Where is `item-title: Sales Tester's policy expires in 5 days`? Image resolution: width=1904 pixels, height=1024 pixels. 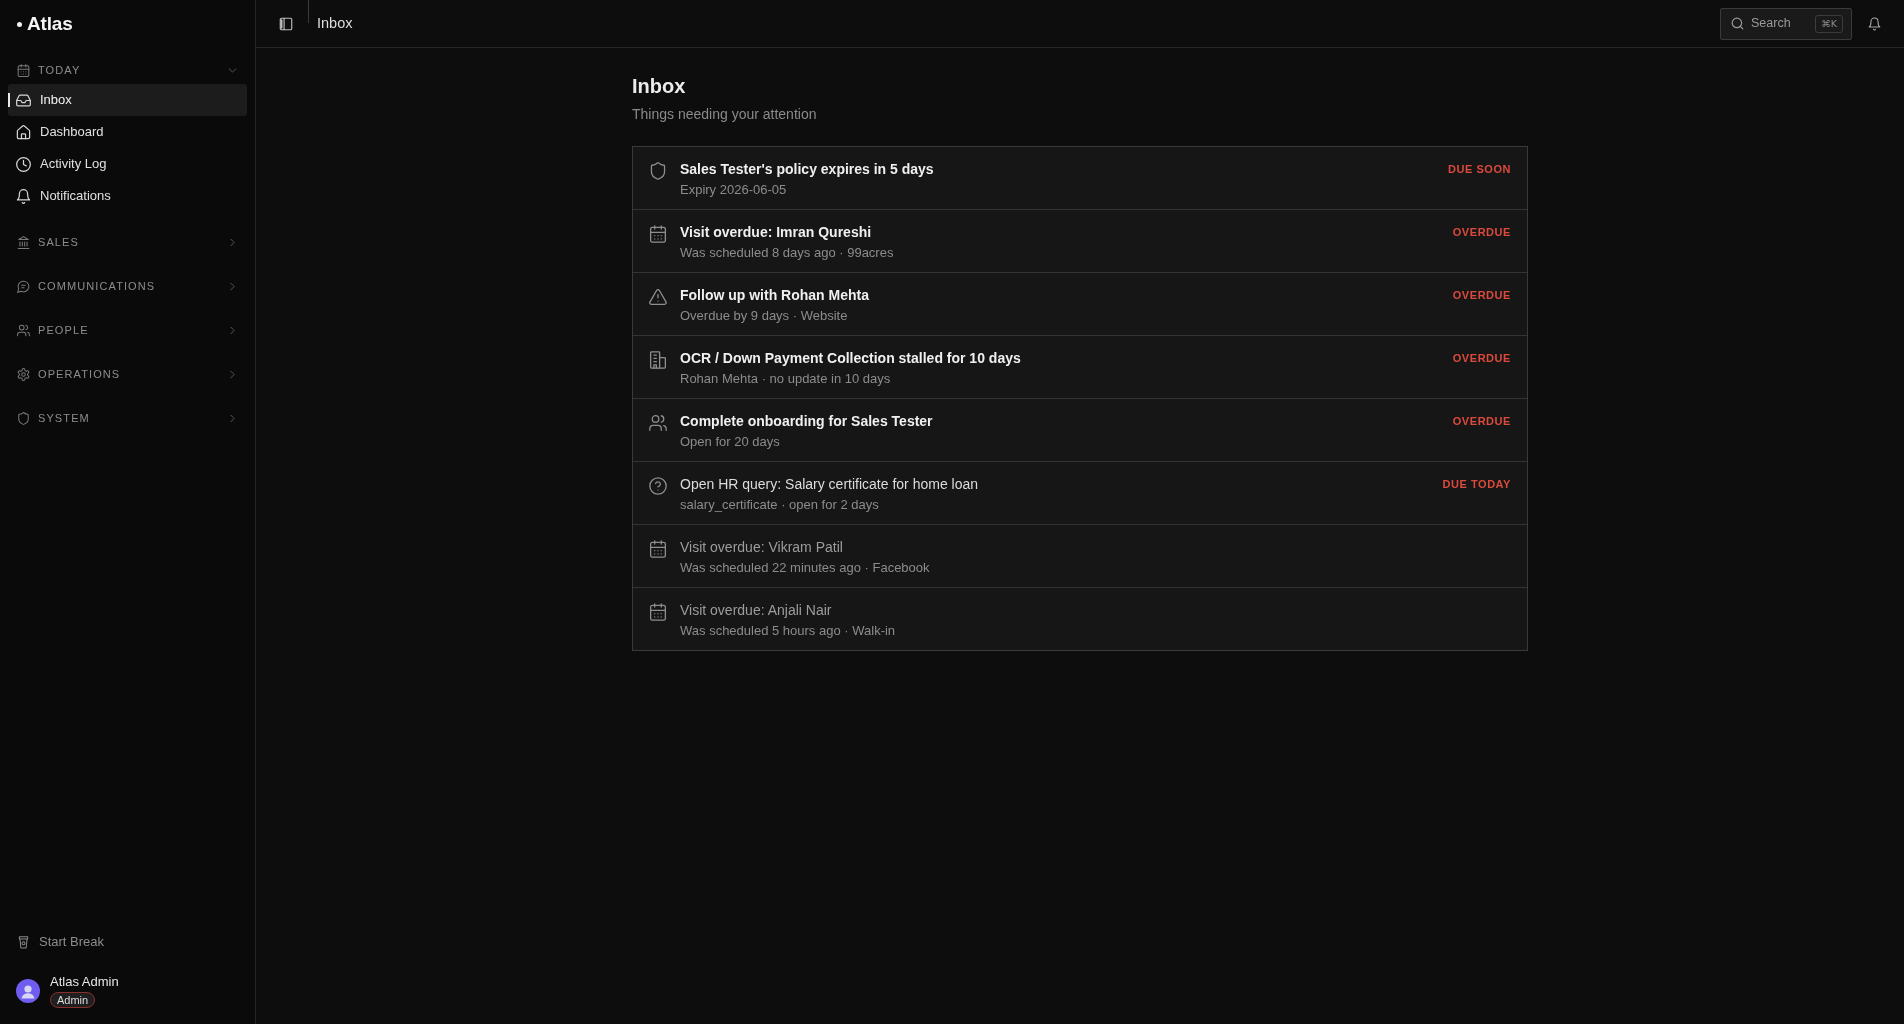
item-title: Sales Tester's policy expires in 5 days is located at coordinates (807, 169).